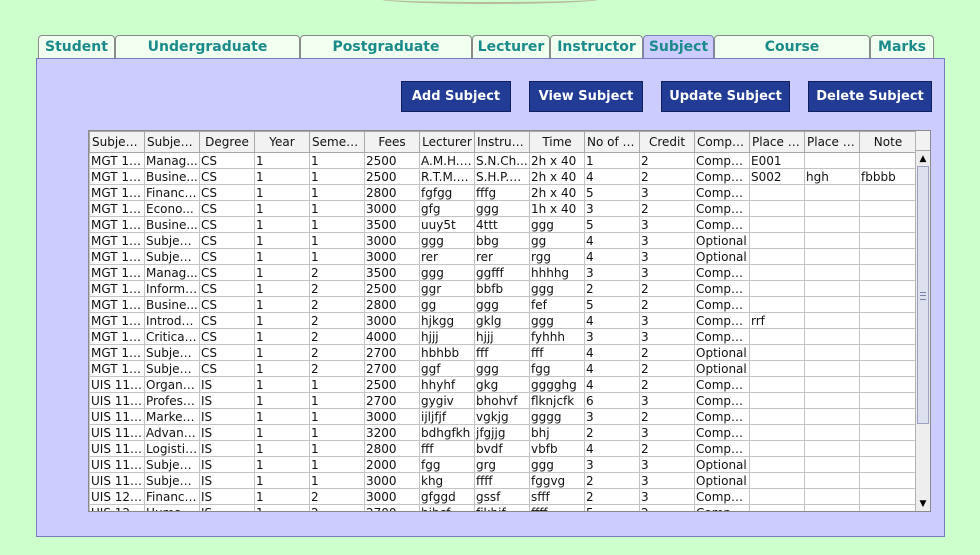  What do you see at coordinates (392, 384) in the screenshot?
I see `table-cell: 2500` at bounding box center [392, 384].